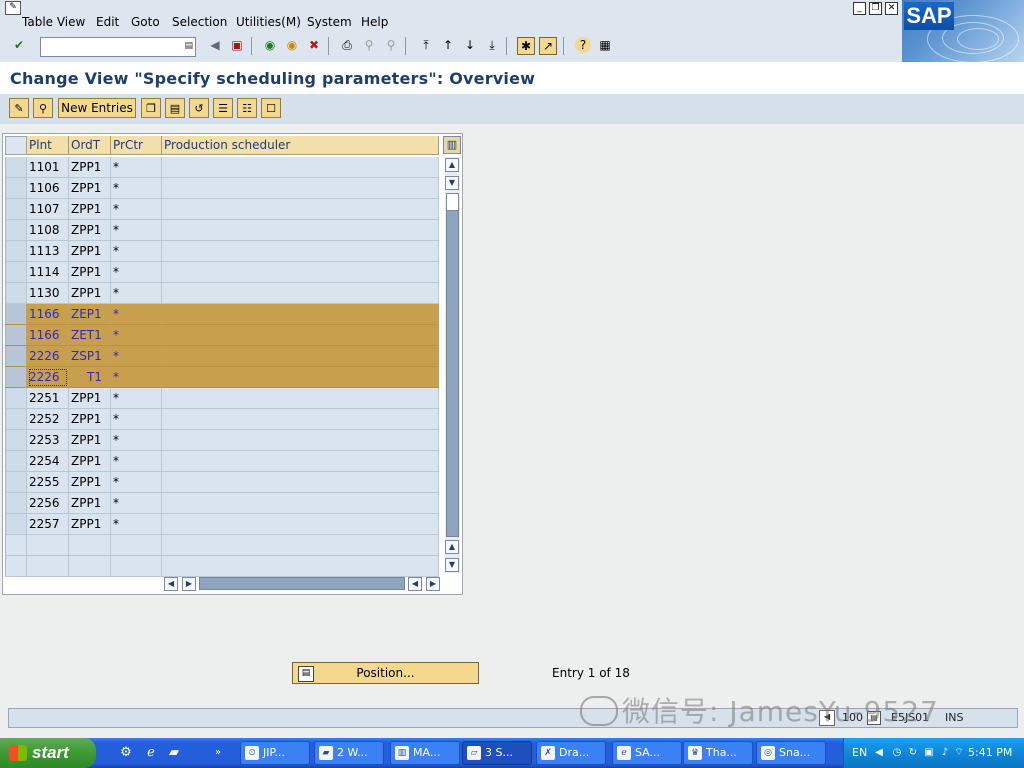  I want to click on delete-icon: ▤, so click(175, 108).